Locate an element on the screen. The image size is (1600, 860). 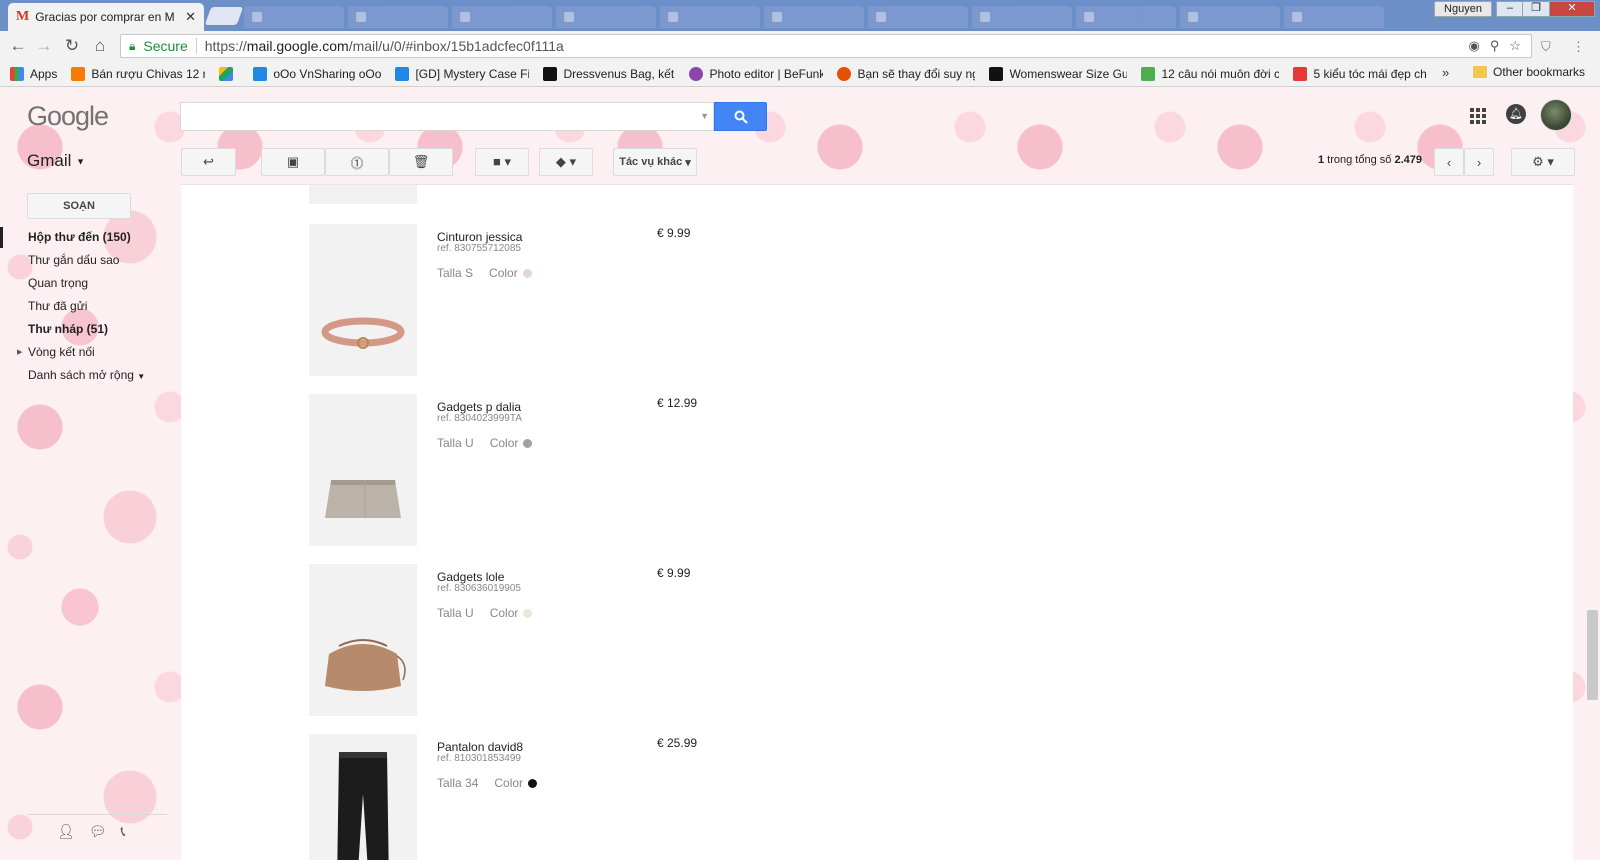
more-actions-button: Tác vụ khác ▾ is located at coordinates (655, 162).